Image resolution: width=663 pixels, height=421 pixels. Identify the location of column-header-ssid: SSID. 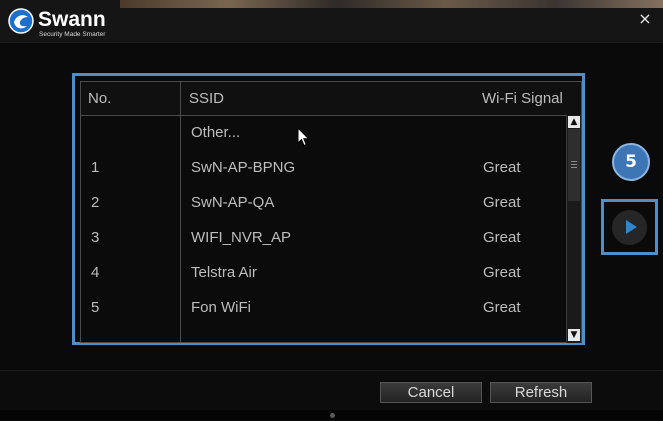
(207, 98).